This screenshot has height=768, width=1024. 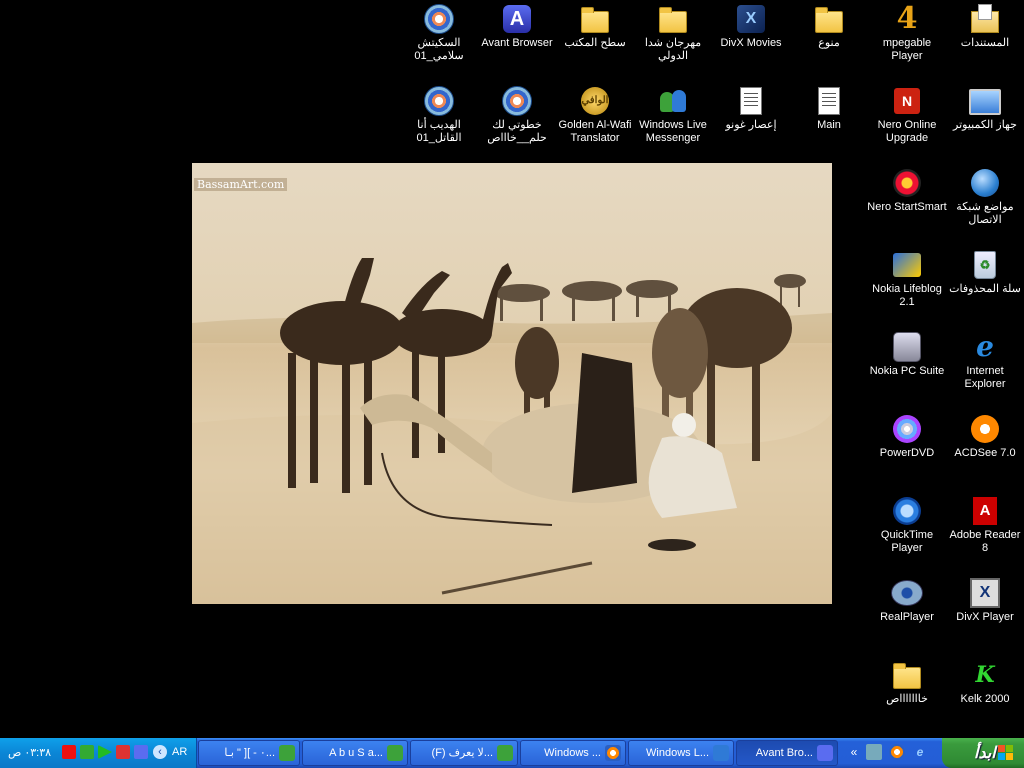 I want to click on desktop-icon-ie: e Internet Explorer, so click(x=984, y=361).